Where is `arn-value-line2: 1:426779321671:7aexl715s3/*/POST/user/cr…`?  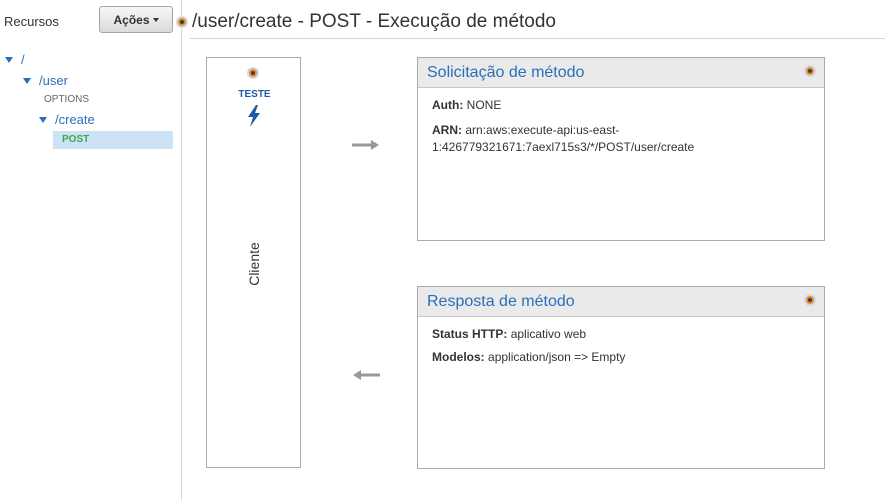 arn-value-line2: 1:426779321671:7aexl715s3/*/POST/user/cr… is located at coordinates (563, 147).